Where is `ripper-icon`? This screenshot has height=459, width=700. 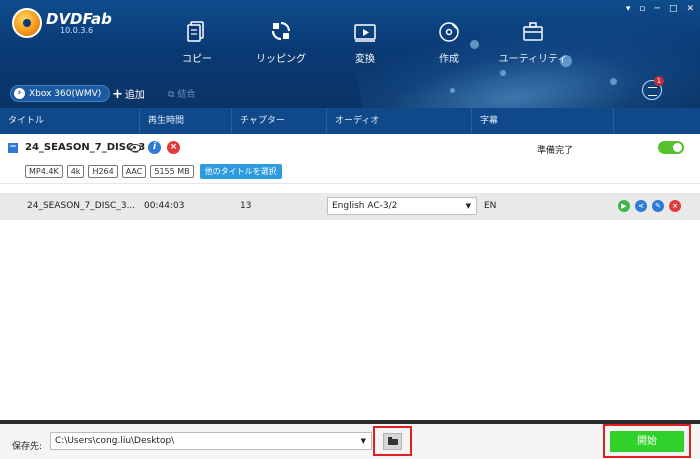
ripper-icon is located at coordinates (281, 31).